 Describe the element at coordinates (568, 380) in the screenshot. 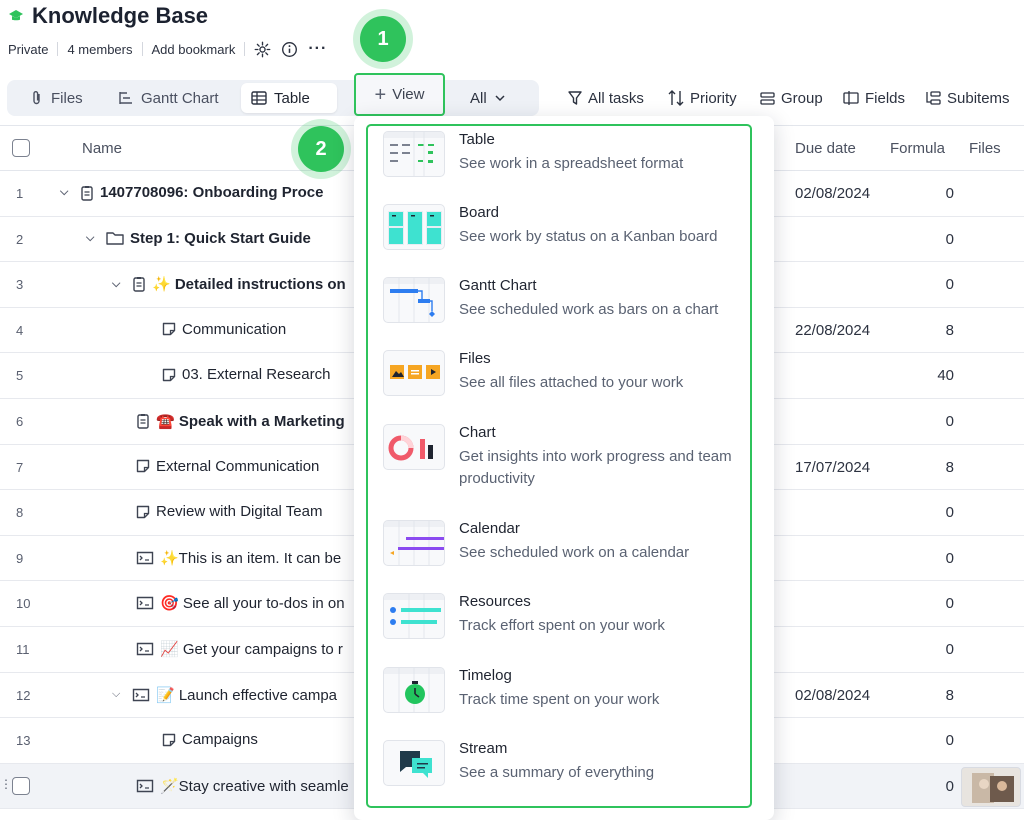

I see `view-option-files: Files See all files attached to your work` at that location.